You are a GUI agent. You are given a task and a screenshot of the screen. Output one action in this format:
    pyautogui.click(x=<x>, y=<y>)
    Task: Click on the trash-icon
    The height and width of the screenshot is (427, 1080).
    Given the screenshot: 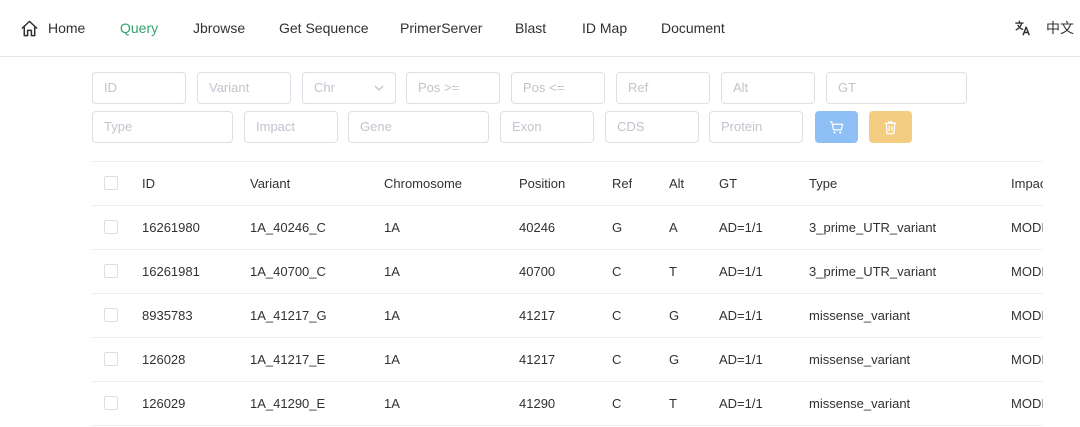 What is the action you would take?
    pyautogui.click(x=890, y=127)
    